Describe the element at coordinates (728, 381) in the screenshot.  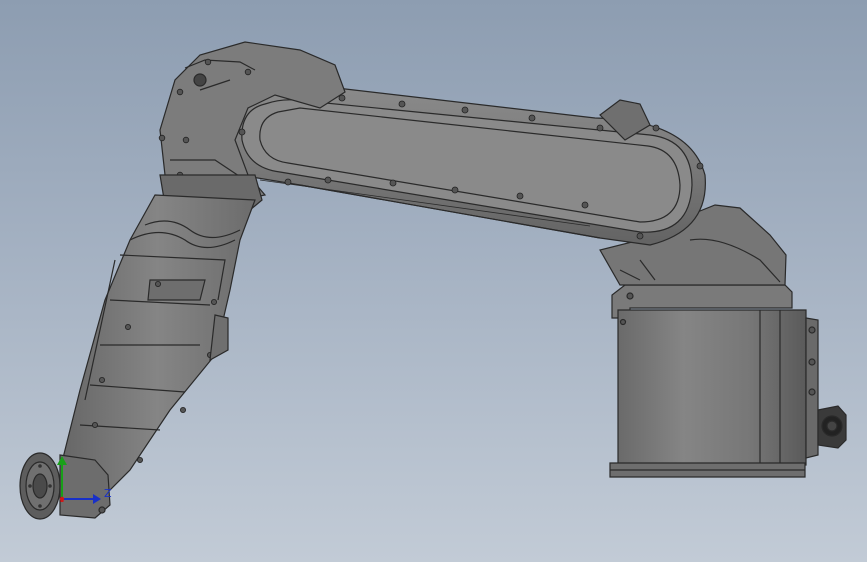
I see `robot-base` at that location.